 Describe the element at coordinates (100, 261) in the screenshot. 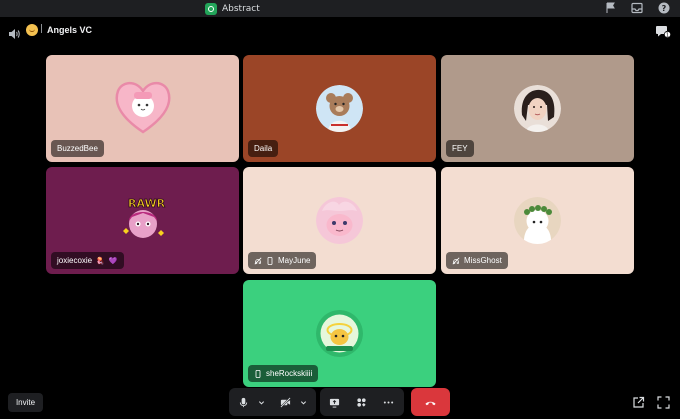

I see `name-badge-jellyfish-icon: 🪼` at that location.